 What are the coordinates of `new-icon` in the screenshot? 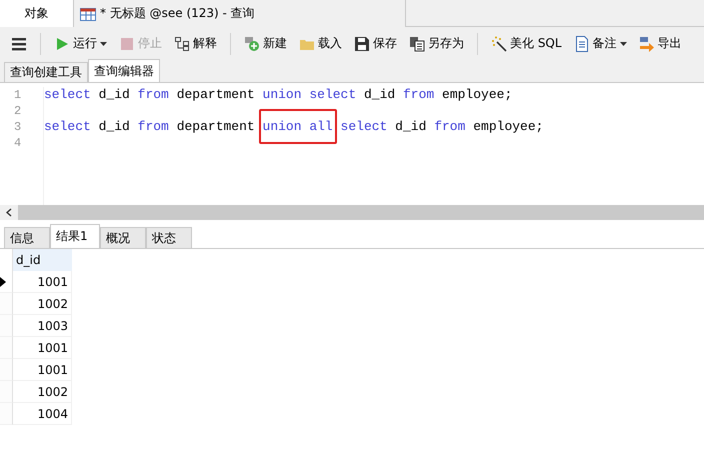 It's located at (252, 44).